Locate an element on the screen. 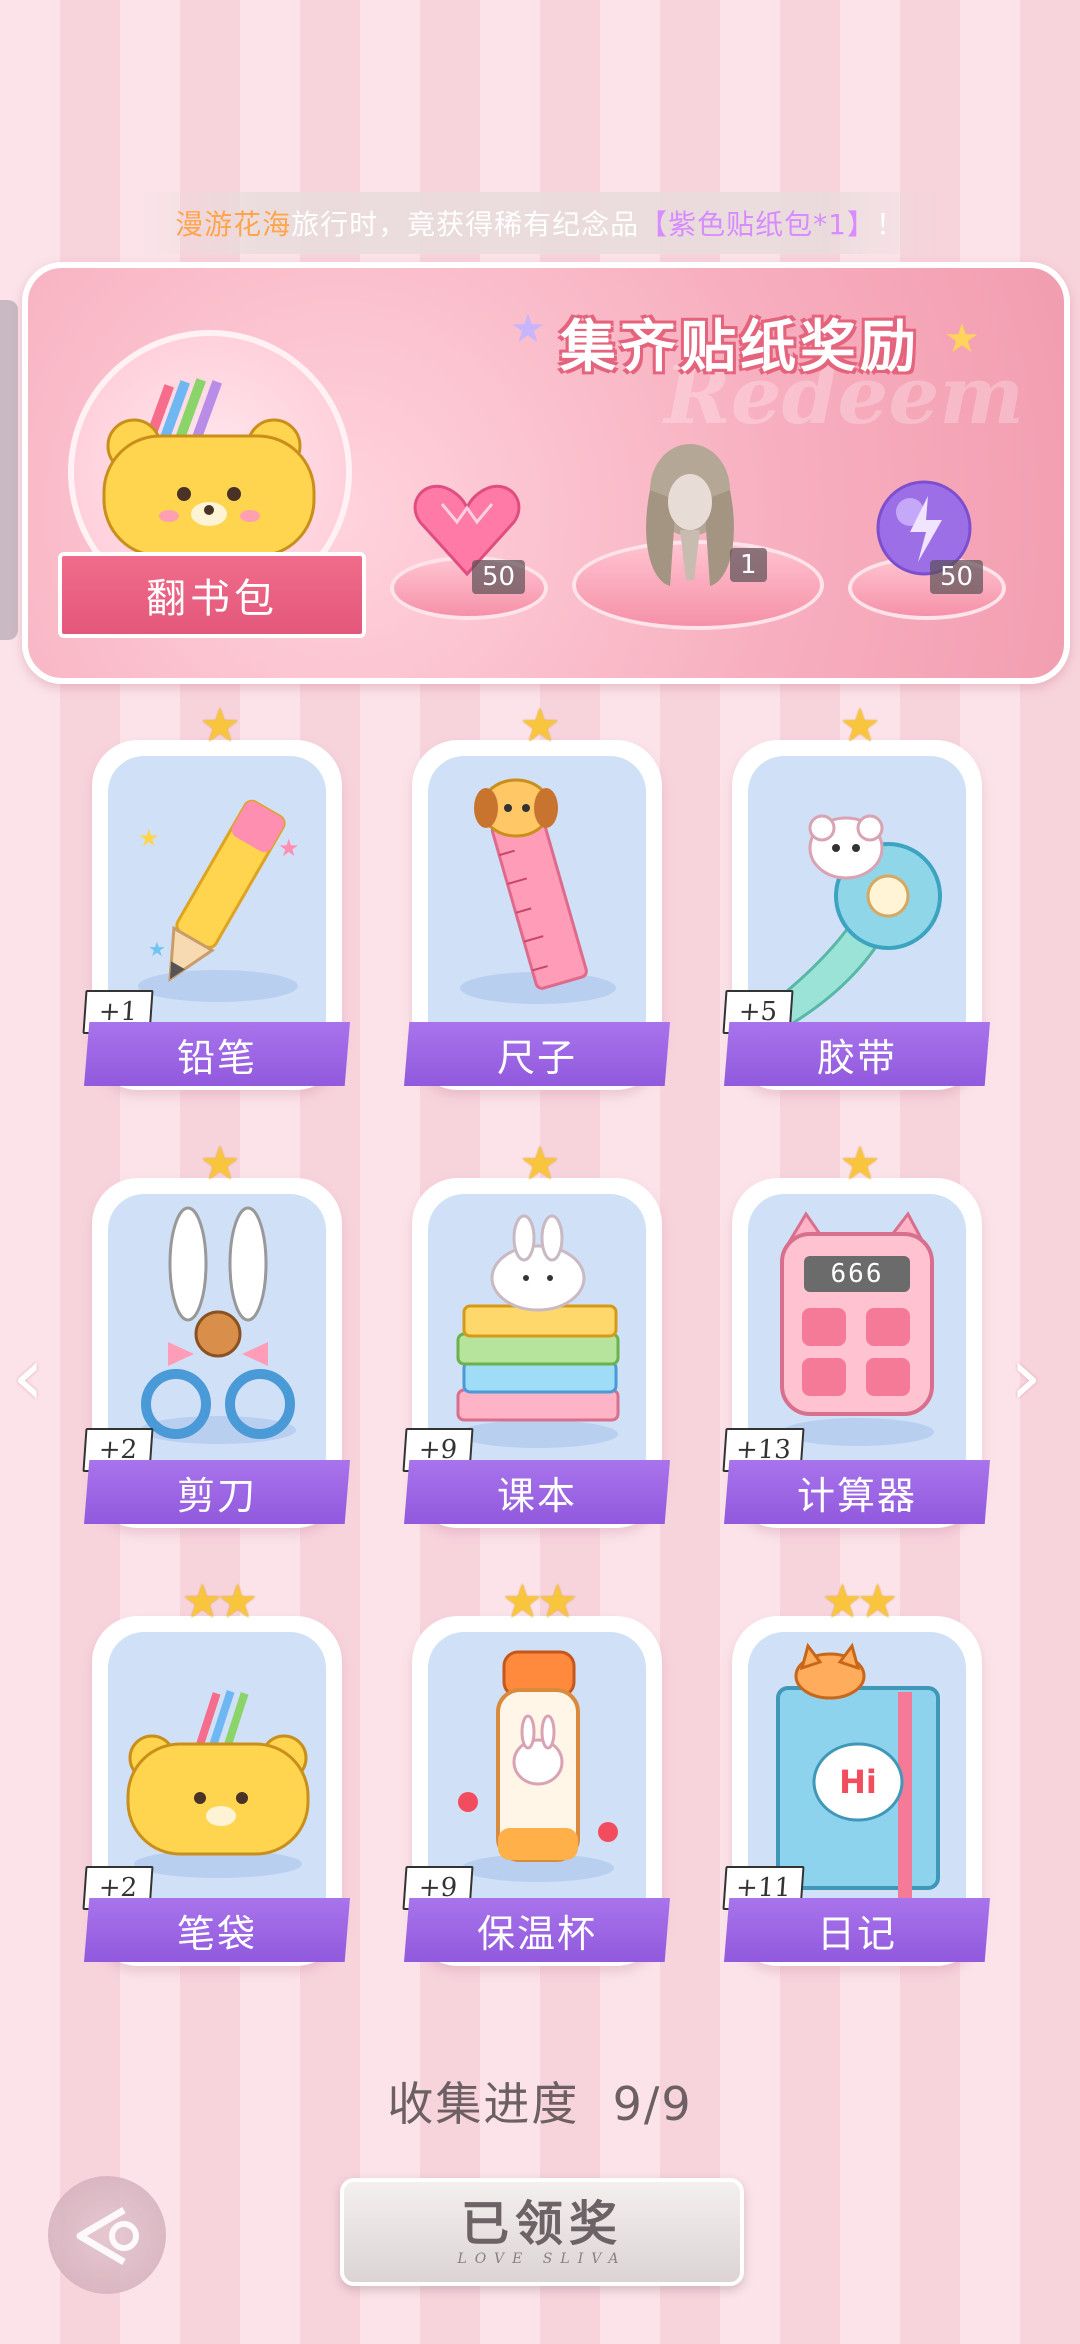 The height and width of the screenshot is (2344, 1080). back-arrow-icon is located at coordinates (107, 2236).